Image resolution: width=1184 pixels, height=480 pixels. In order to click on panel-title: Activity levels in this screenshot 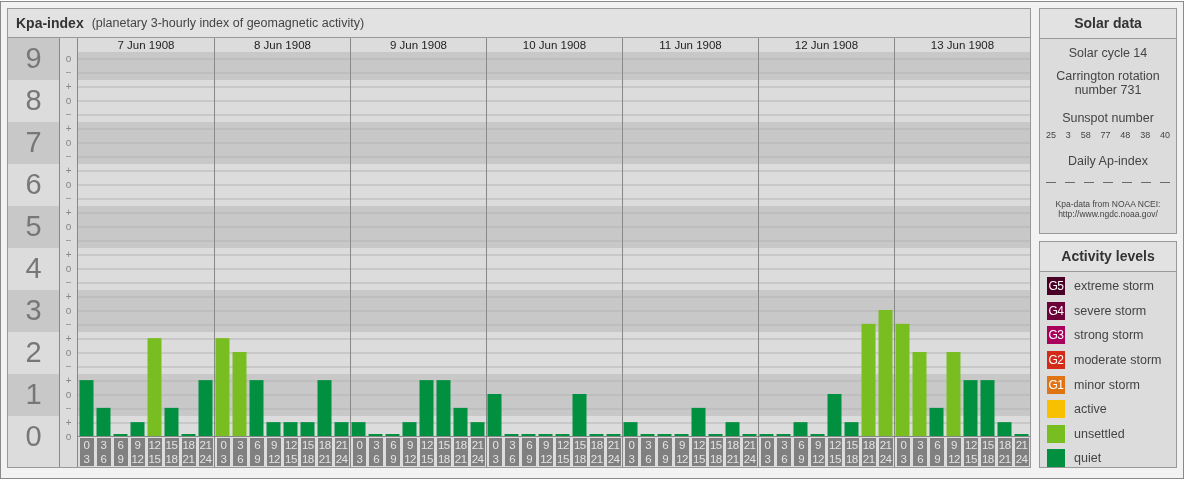, I will do `click(1108, 257)`.